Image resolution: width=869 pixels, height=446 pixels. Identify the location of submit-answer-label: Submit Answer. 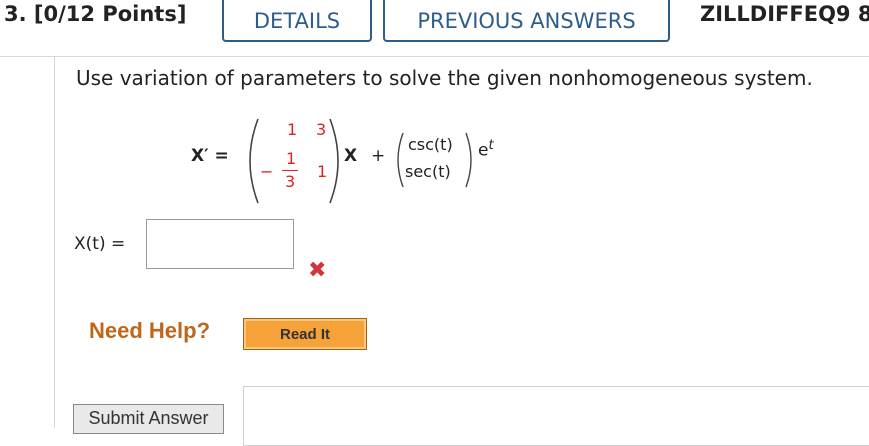
(148, 418).